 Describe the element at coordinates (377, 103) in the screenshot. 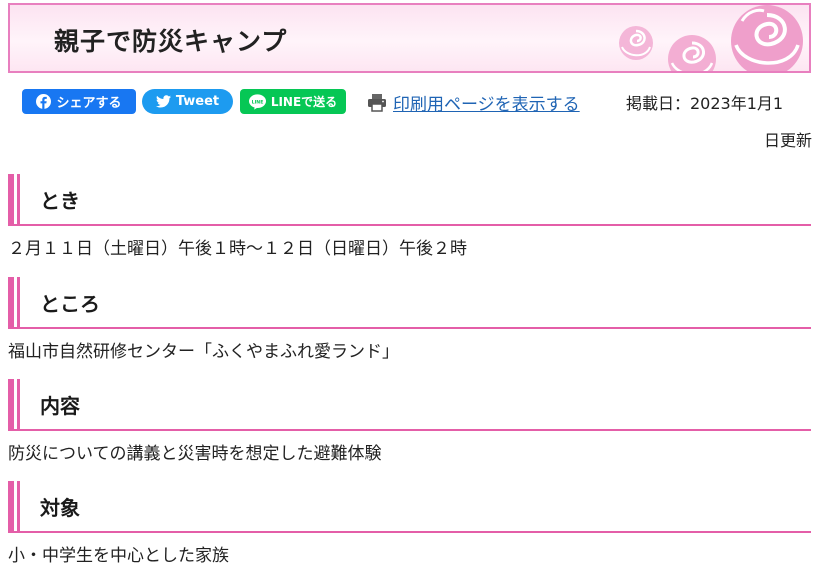

I see `printer-icon` at that location.